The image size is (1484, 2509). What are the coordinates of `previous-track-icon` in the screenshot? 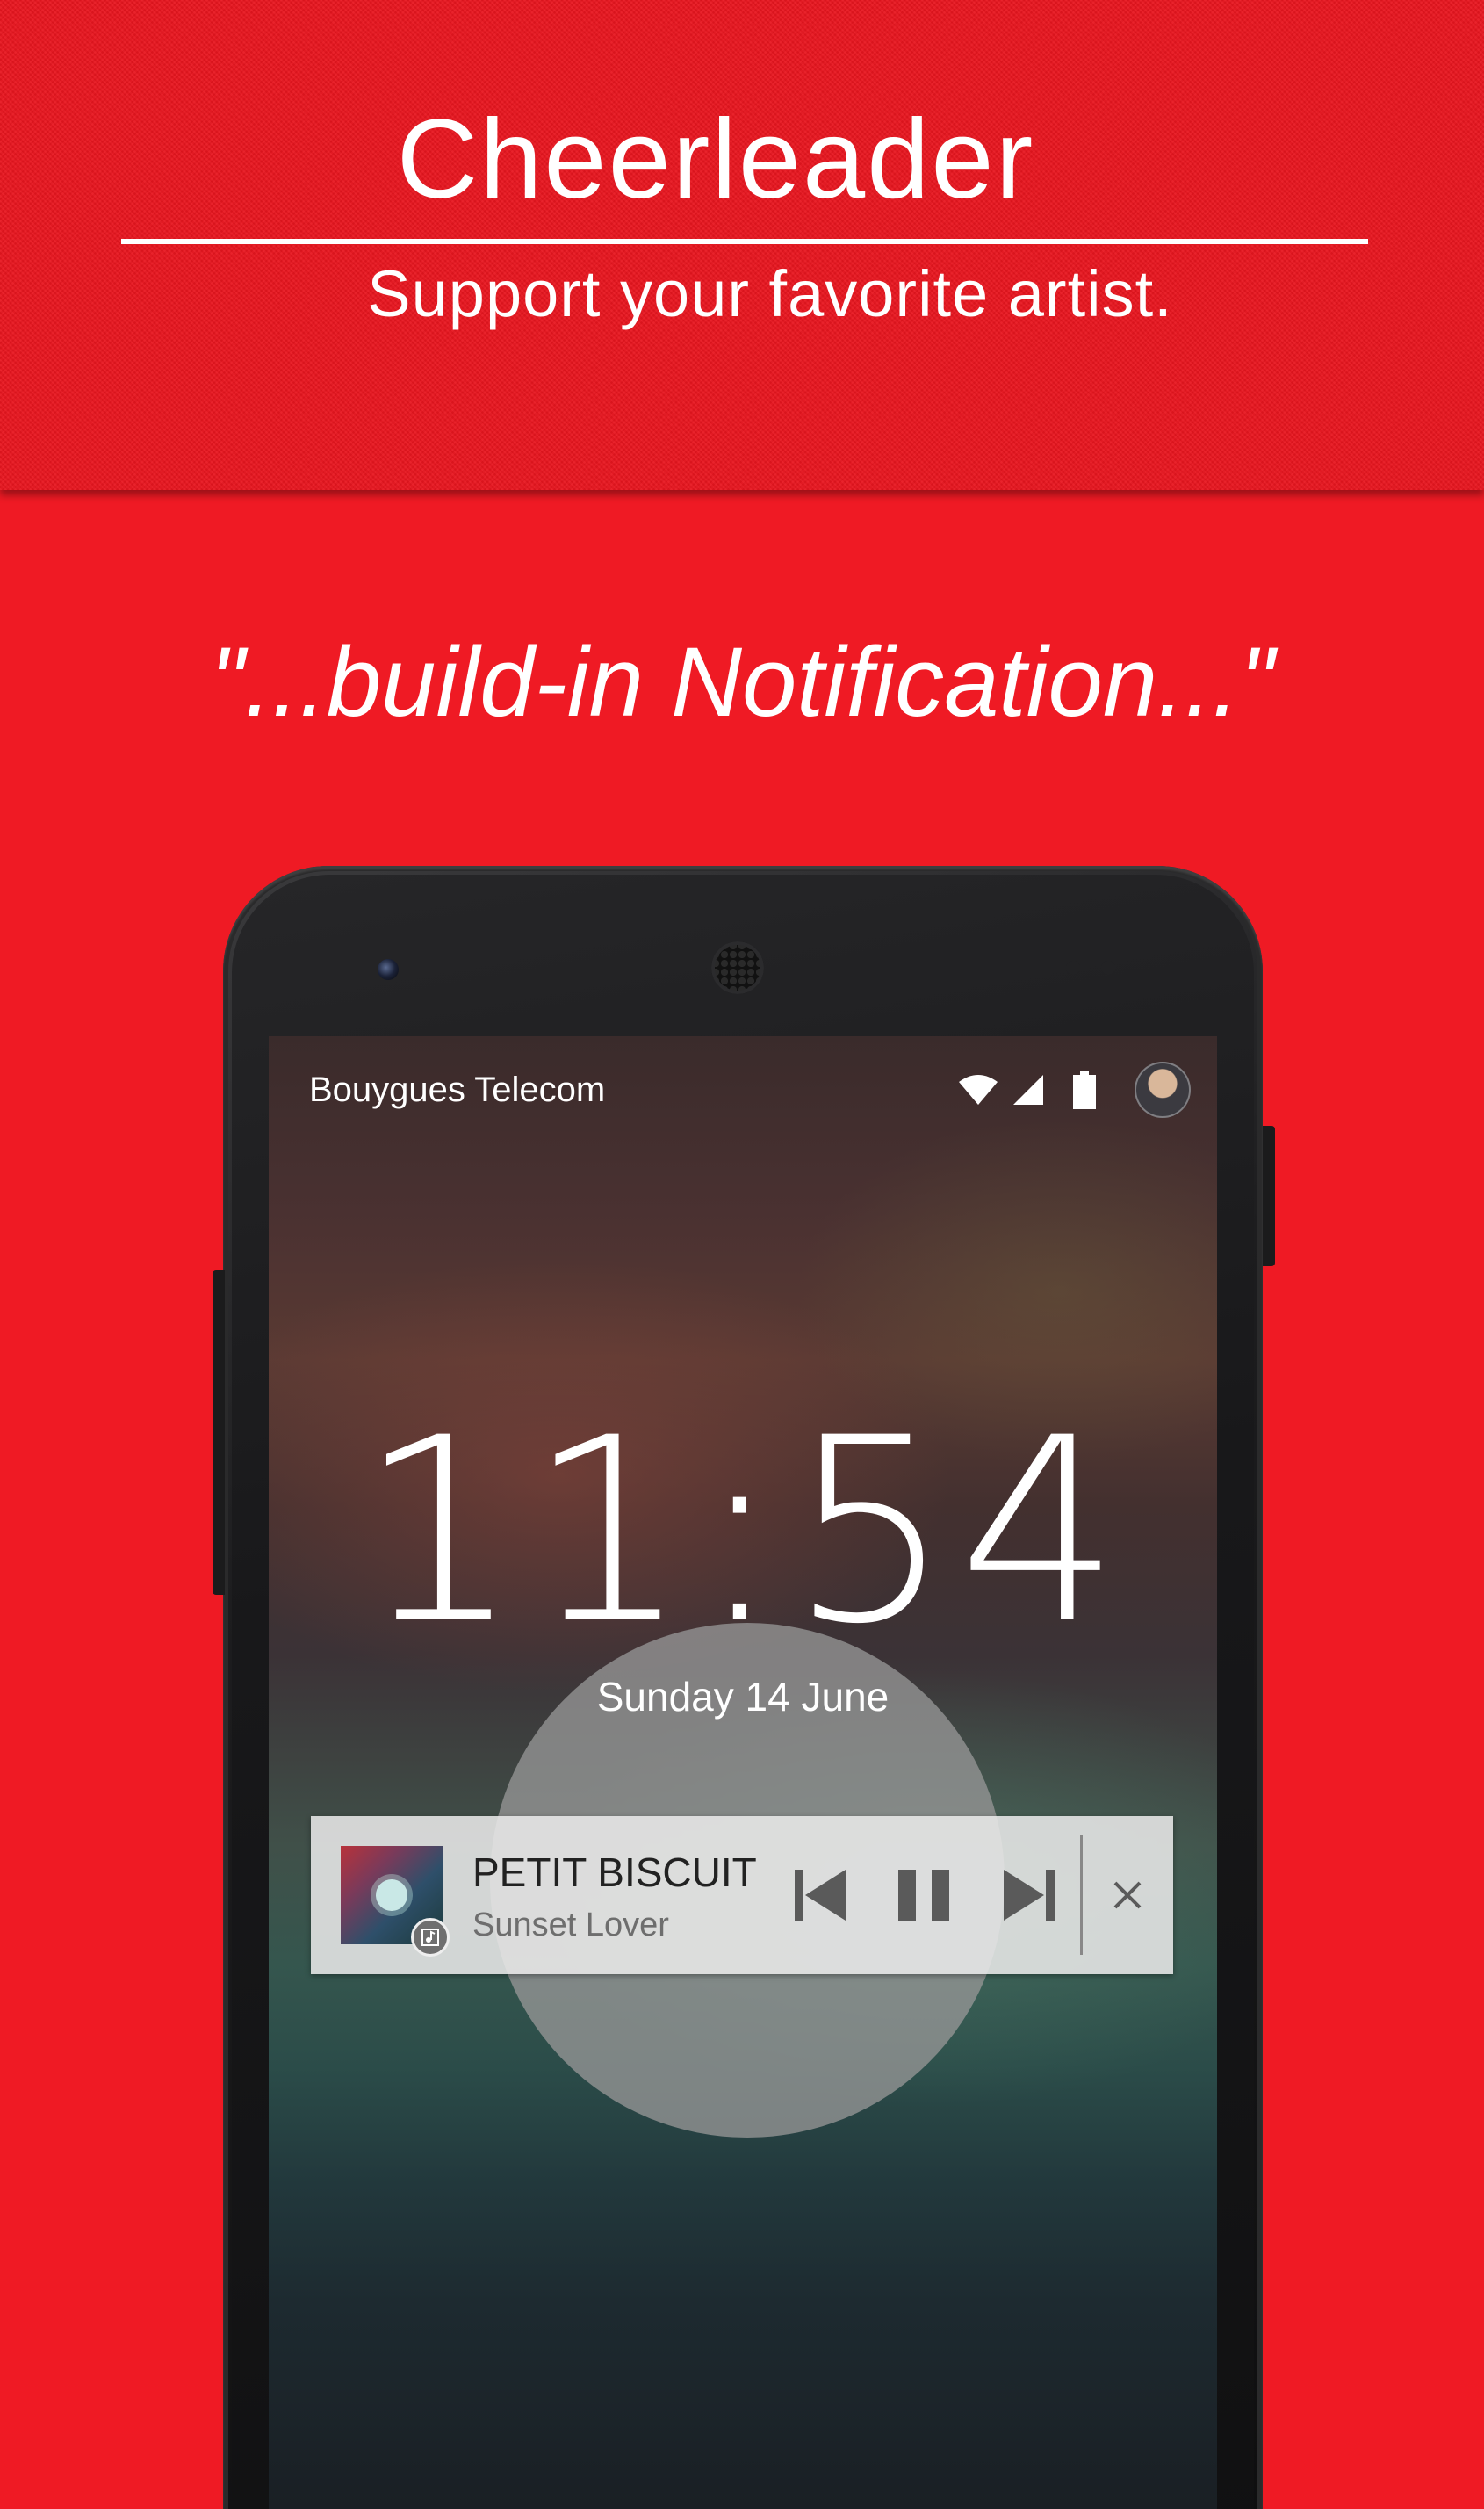 It's located at (820, 1895).